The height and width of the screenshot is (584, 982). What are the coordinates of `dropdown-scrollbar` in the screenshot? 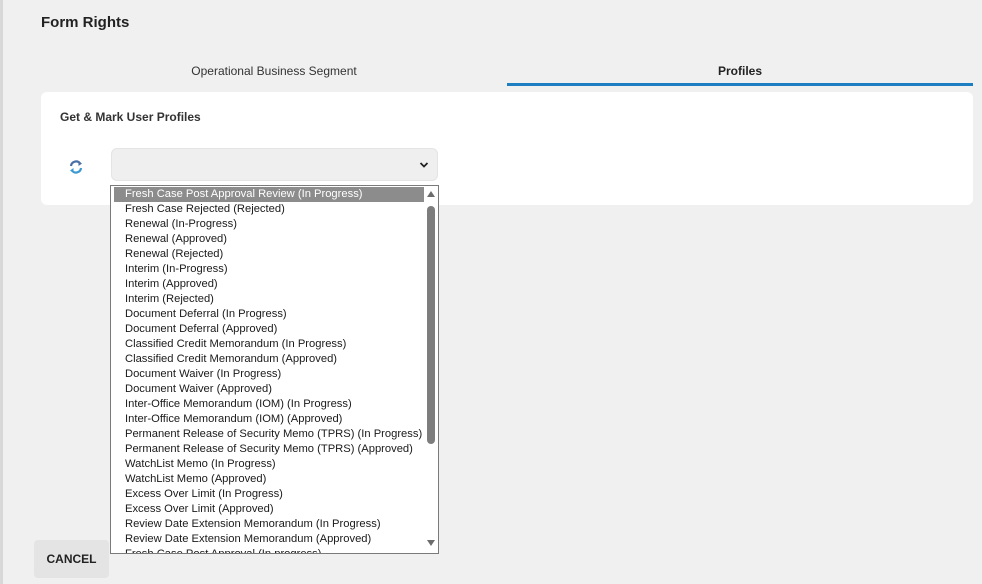 It's located at (431, 369).